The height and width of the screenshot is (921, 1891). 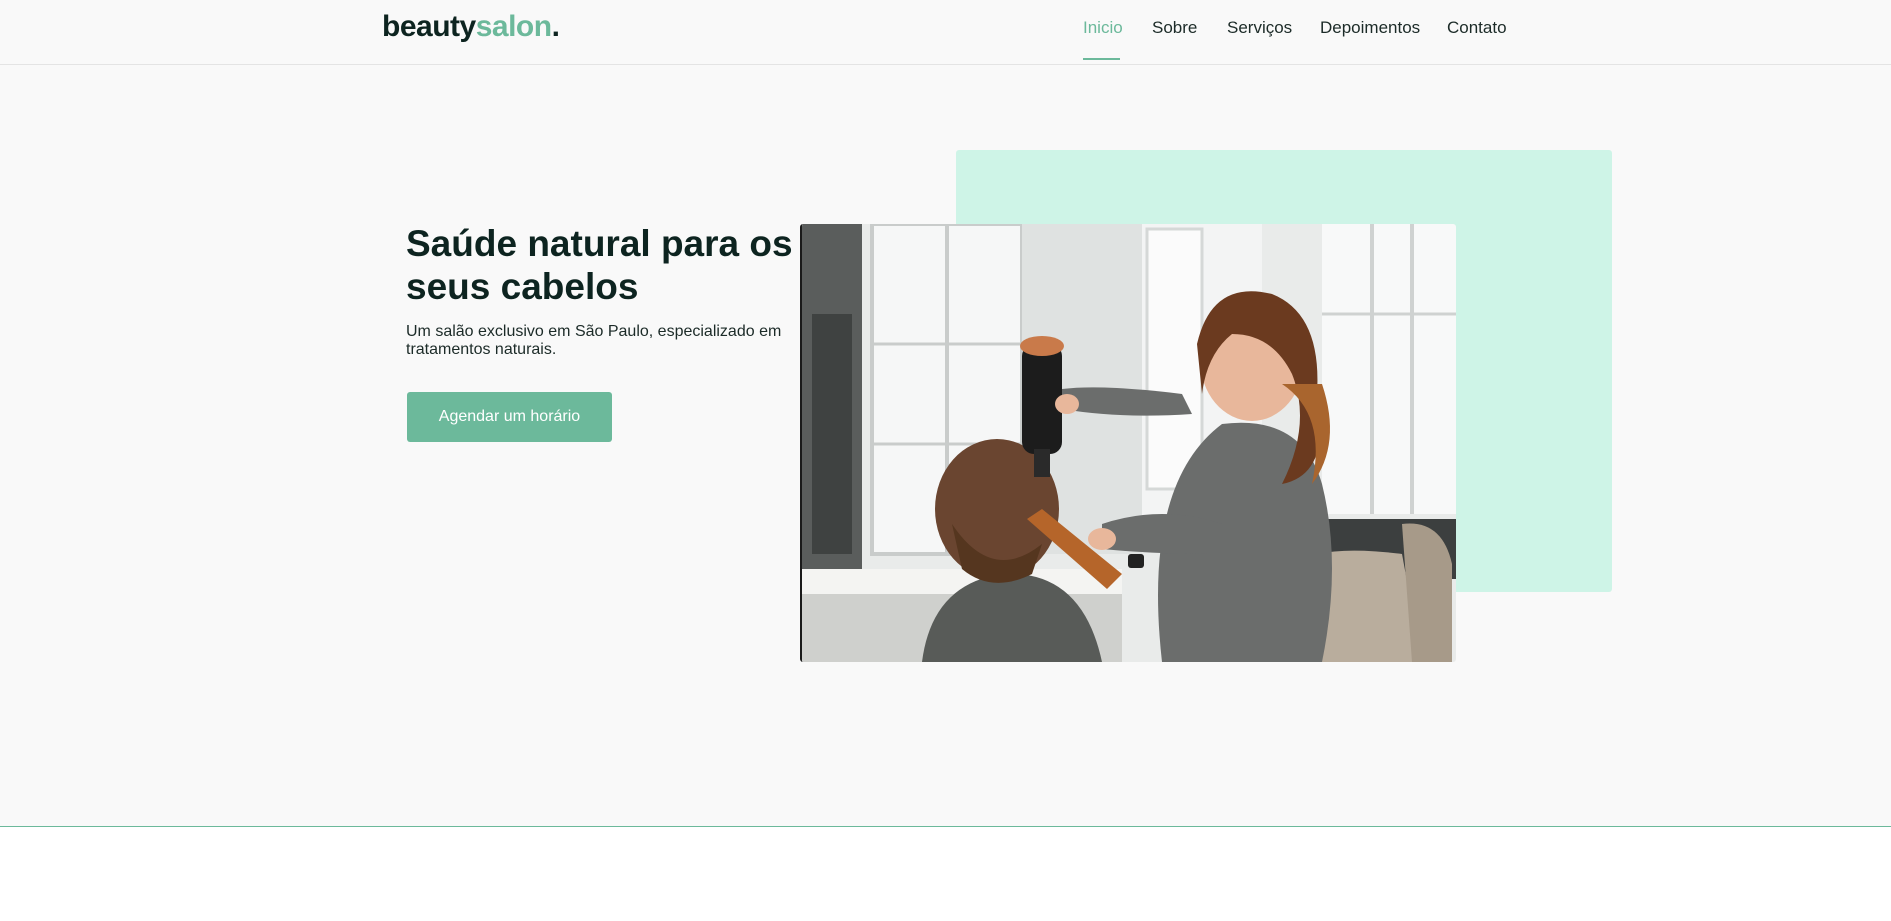 I want to click on nav-item-sobre: Sobre, so click(x=1174, y=28).